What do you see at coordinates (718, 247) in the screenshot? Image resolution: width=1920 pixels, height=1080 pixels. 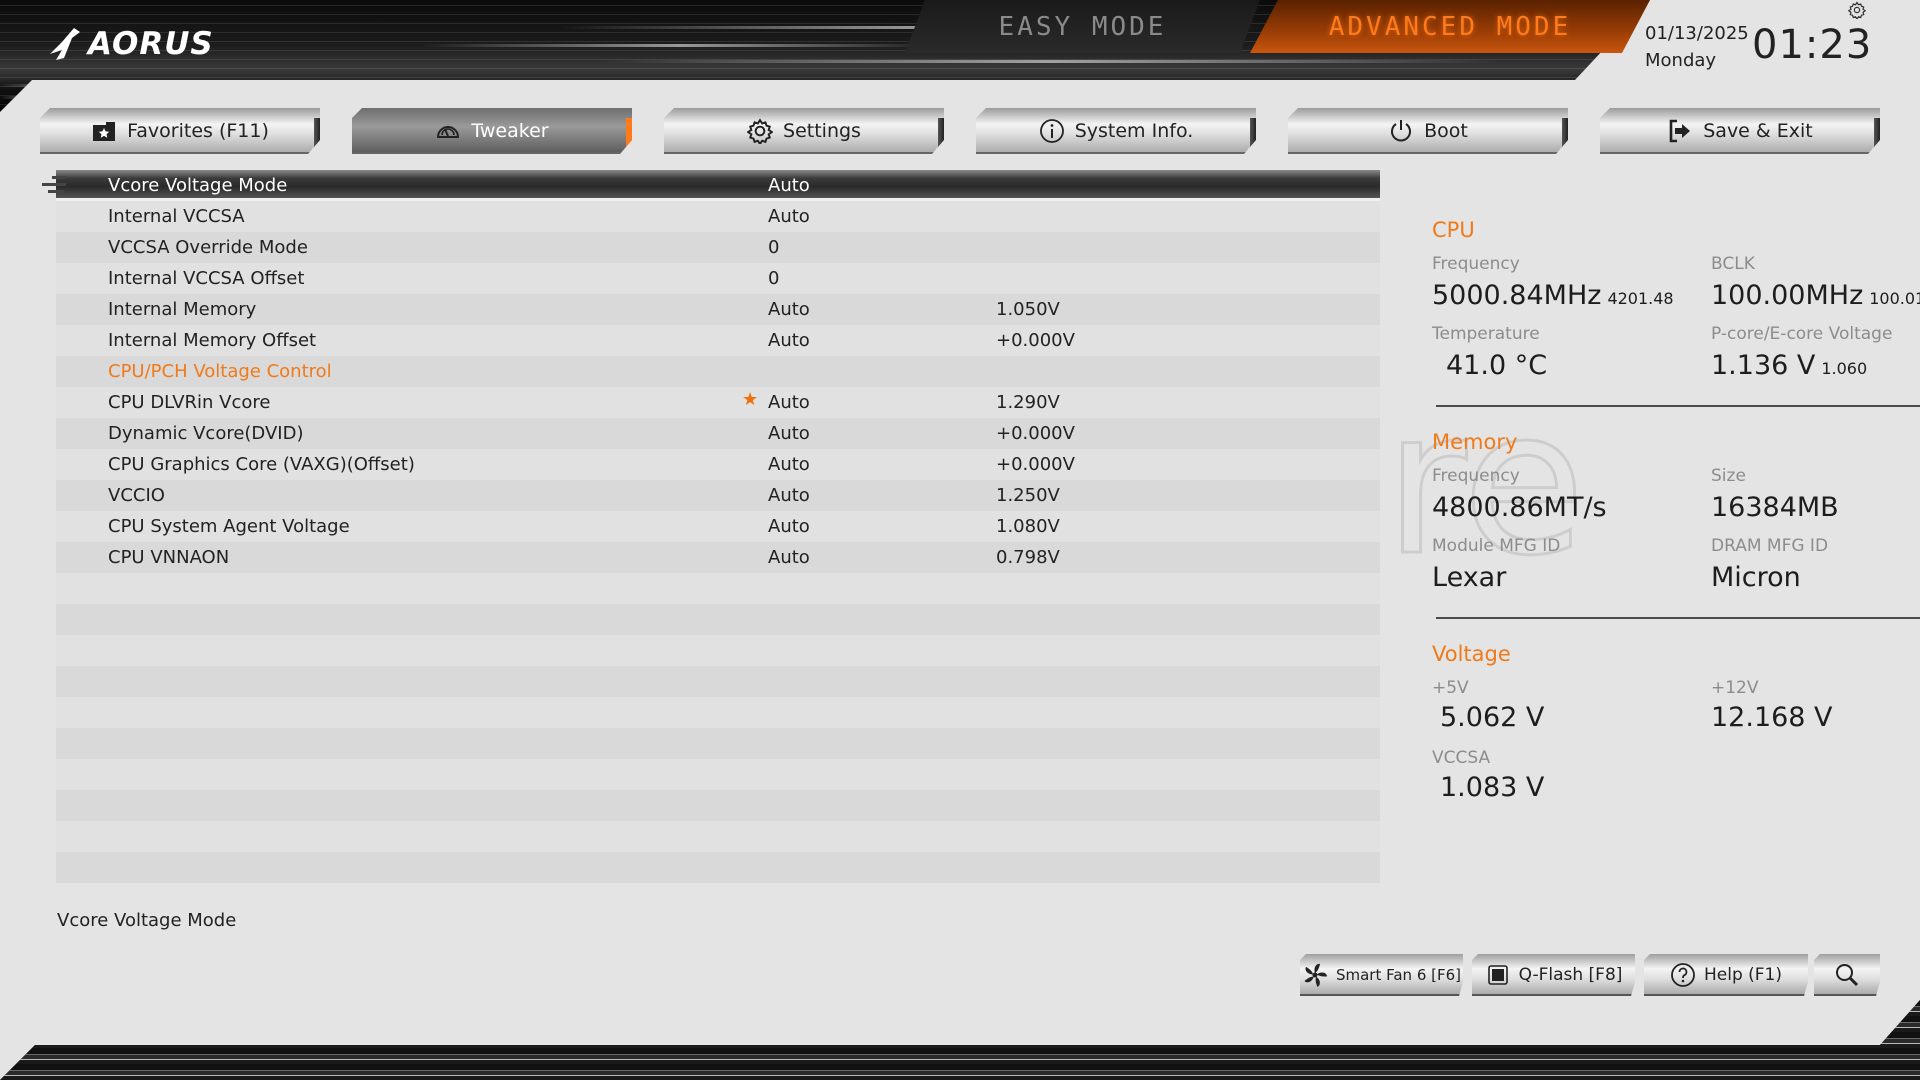 I see `settings-row: VCCSA Override Mode 0` at bounding box center [718, 247].